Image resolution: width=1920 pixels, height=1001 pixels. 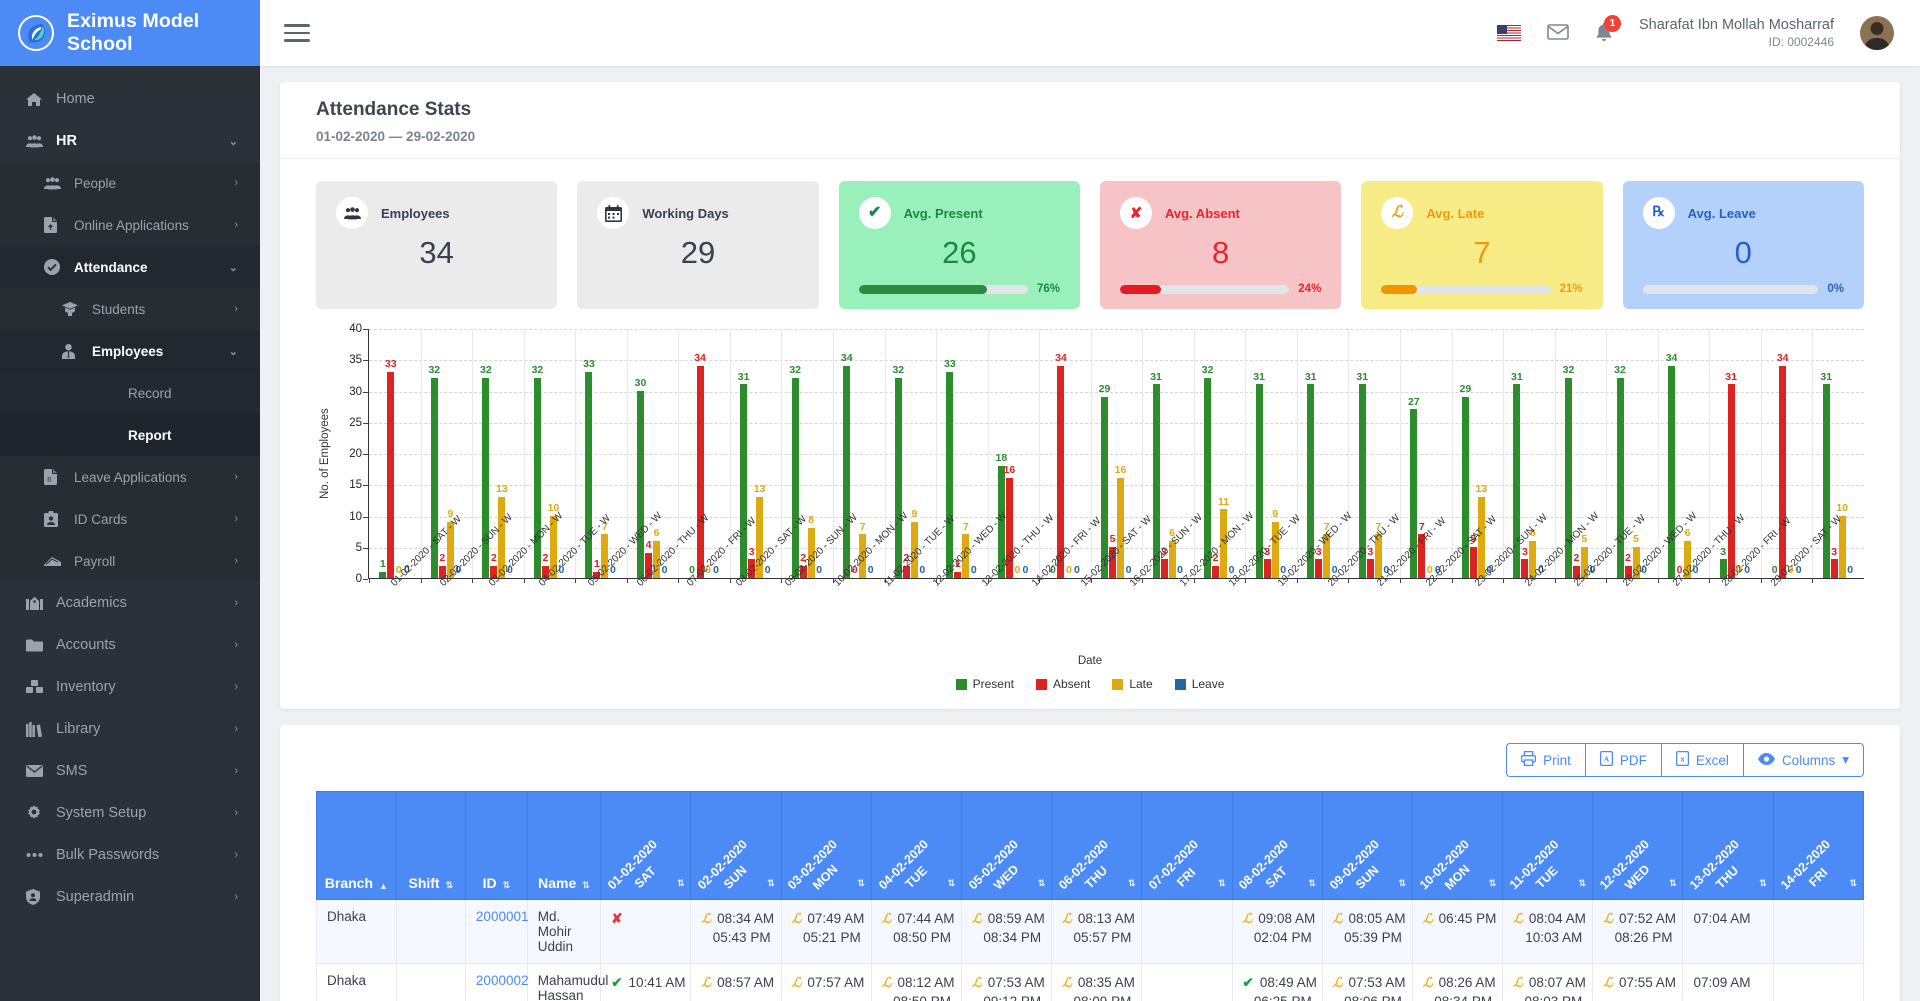 I want to click on stat-label: Avg. Absent, so click(x=1202, y=213).